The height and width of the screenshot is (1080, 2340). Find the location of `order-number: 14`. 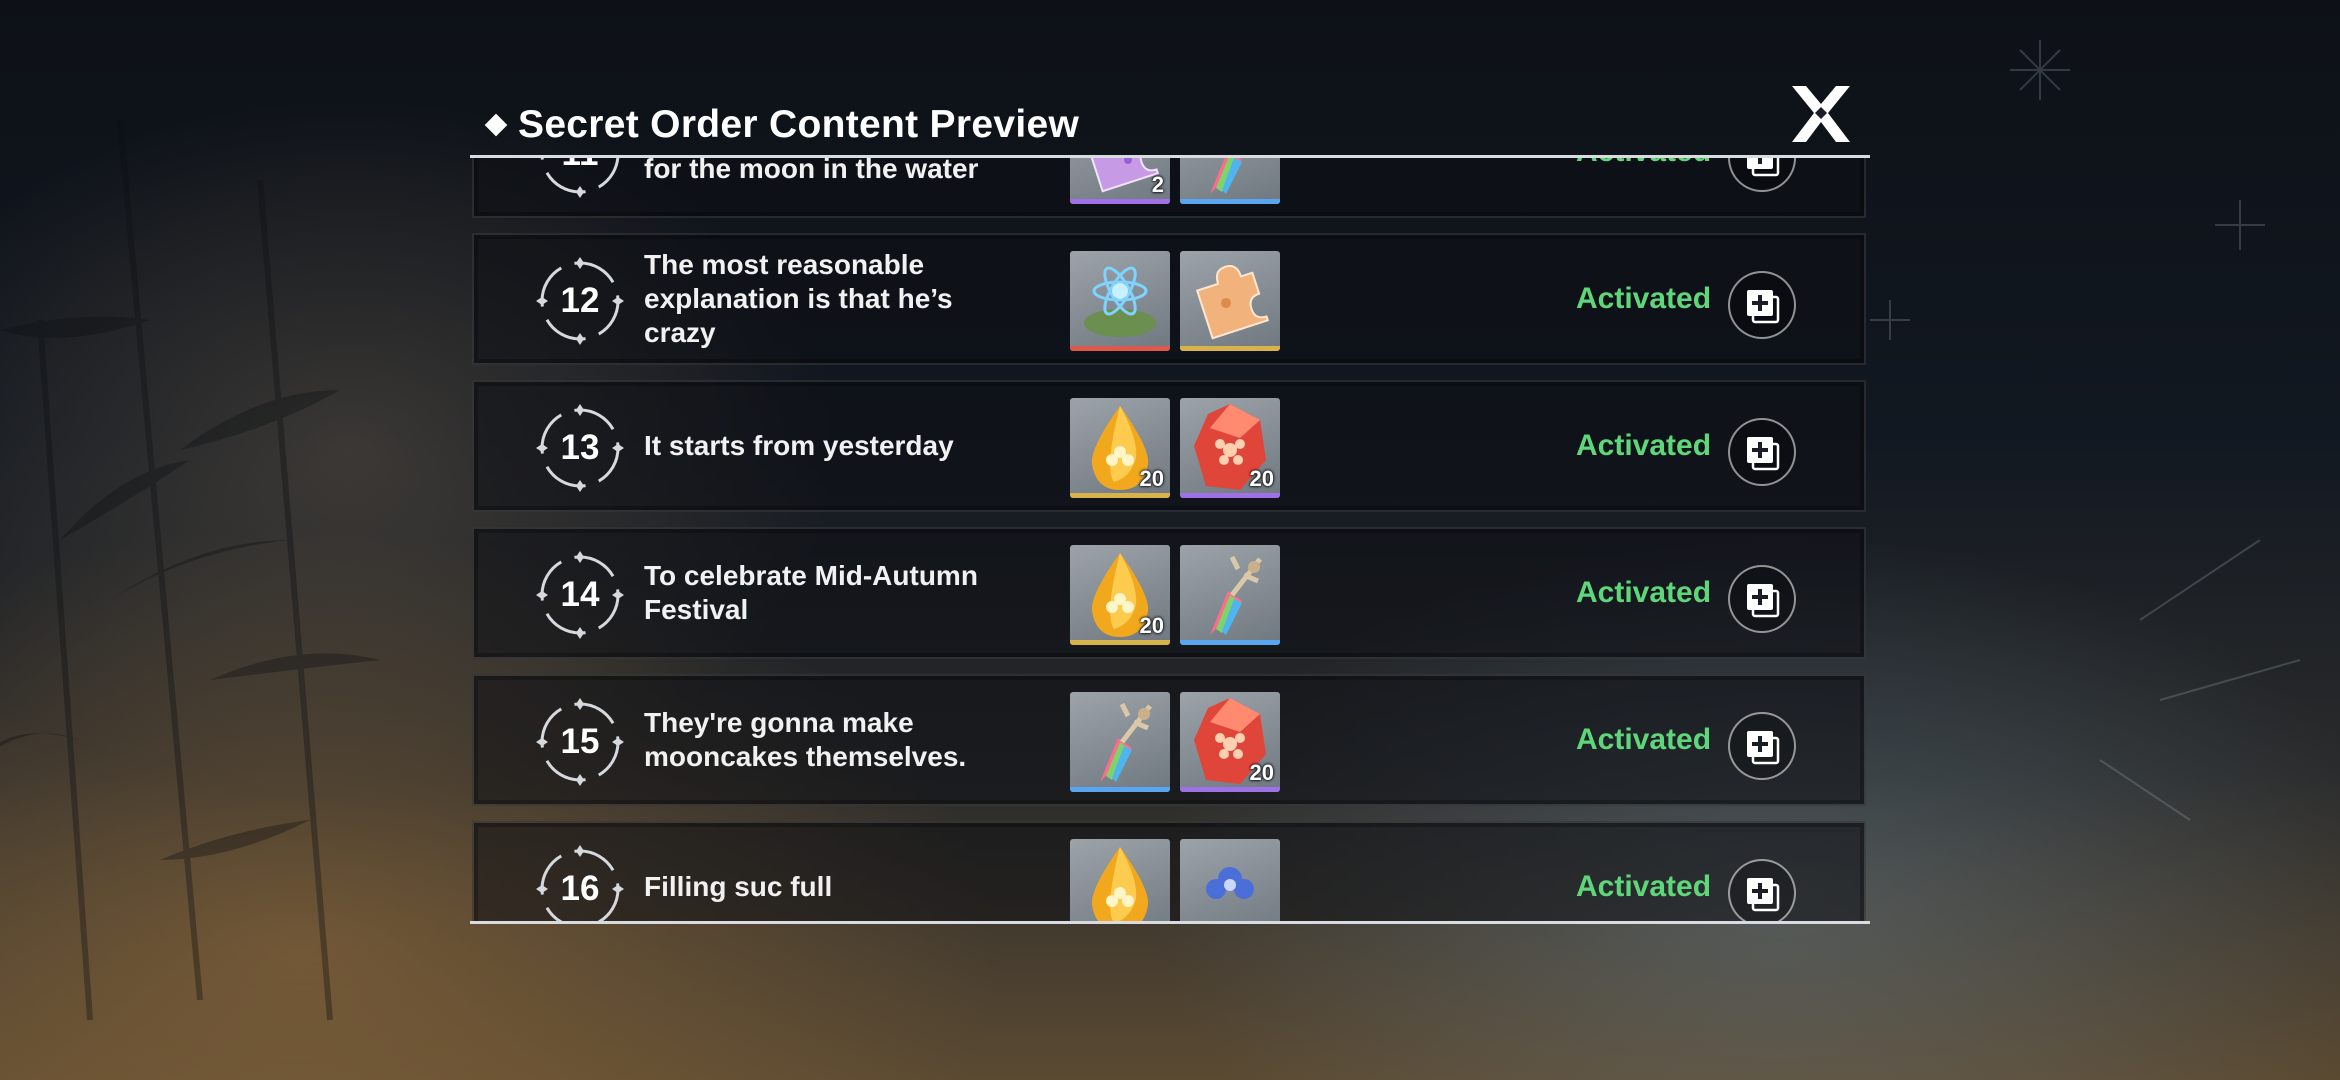

order-number: 14 is located at coordinates (580, 594).